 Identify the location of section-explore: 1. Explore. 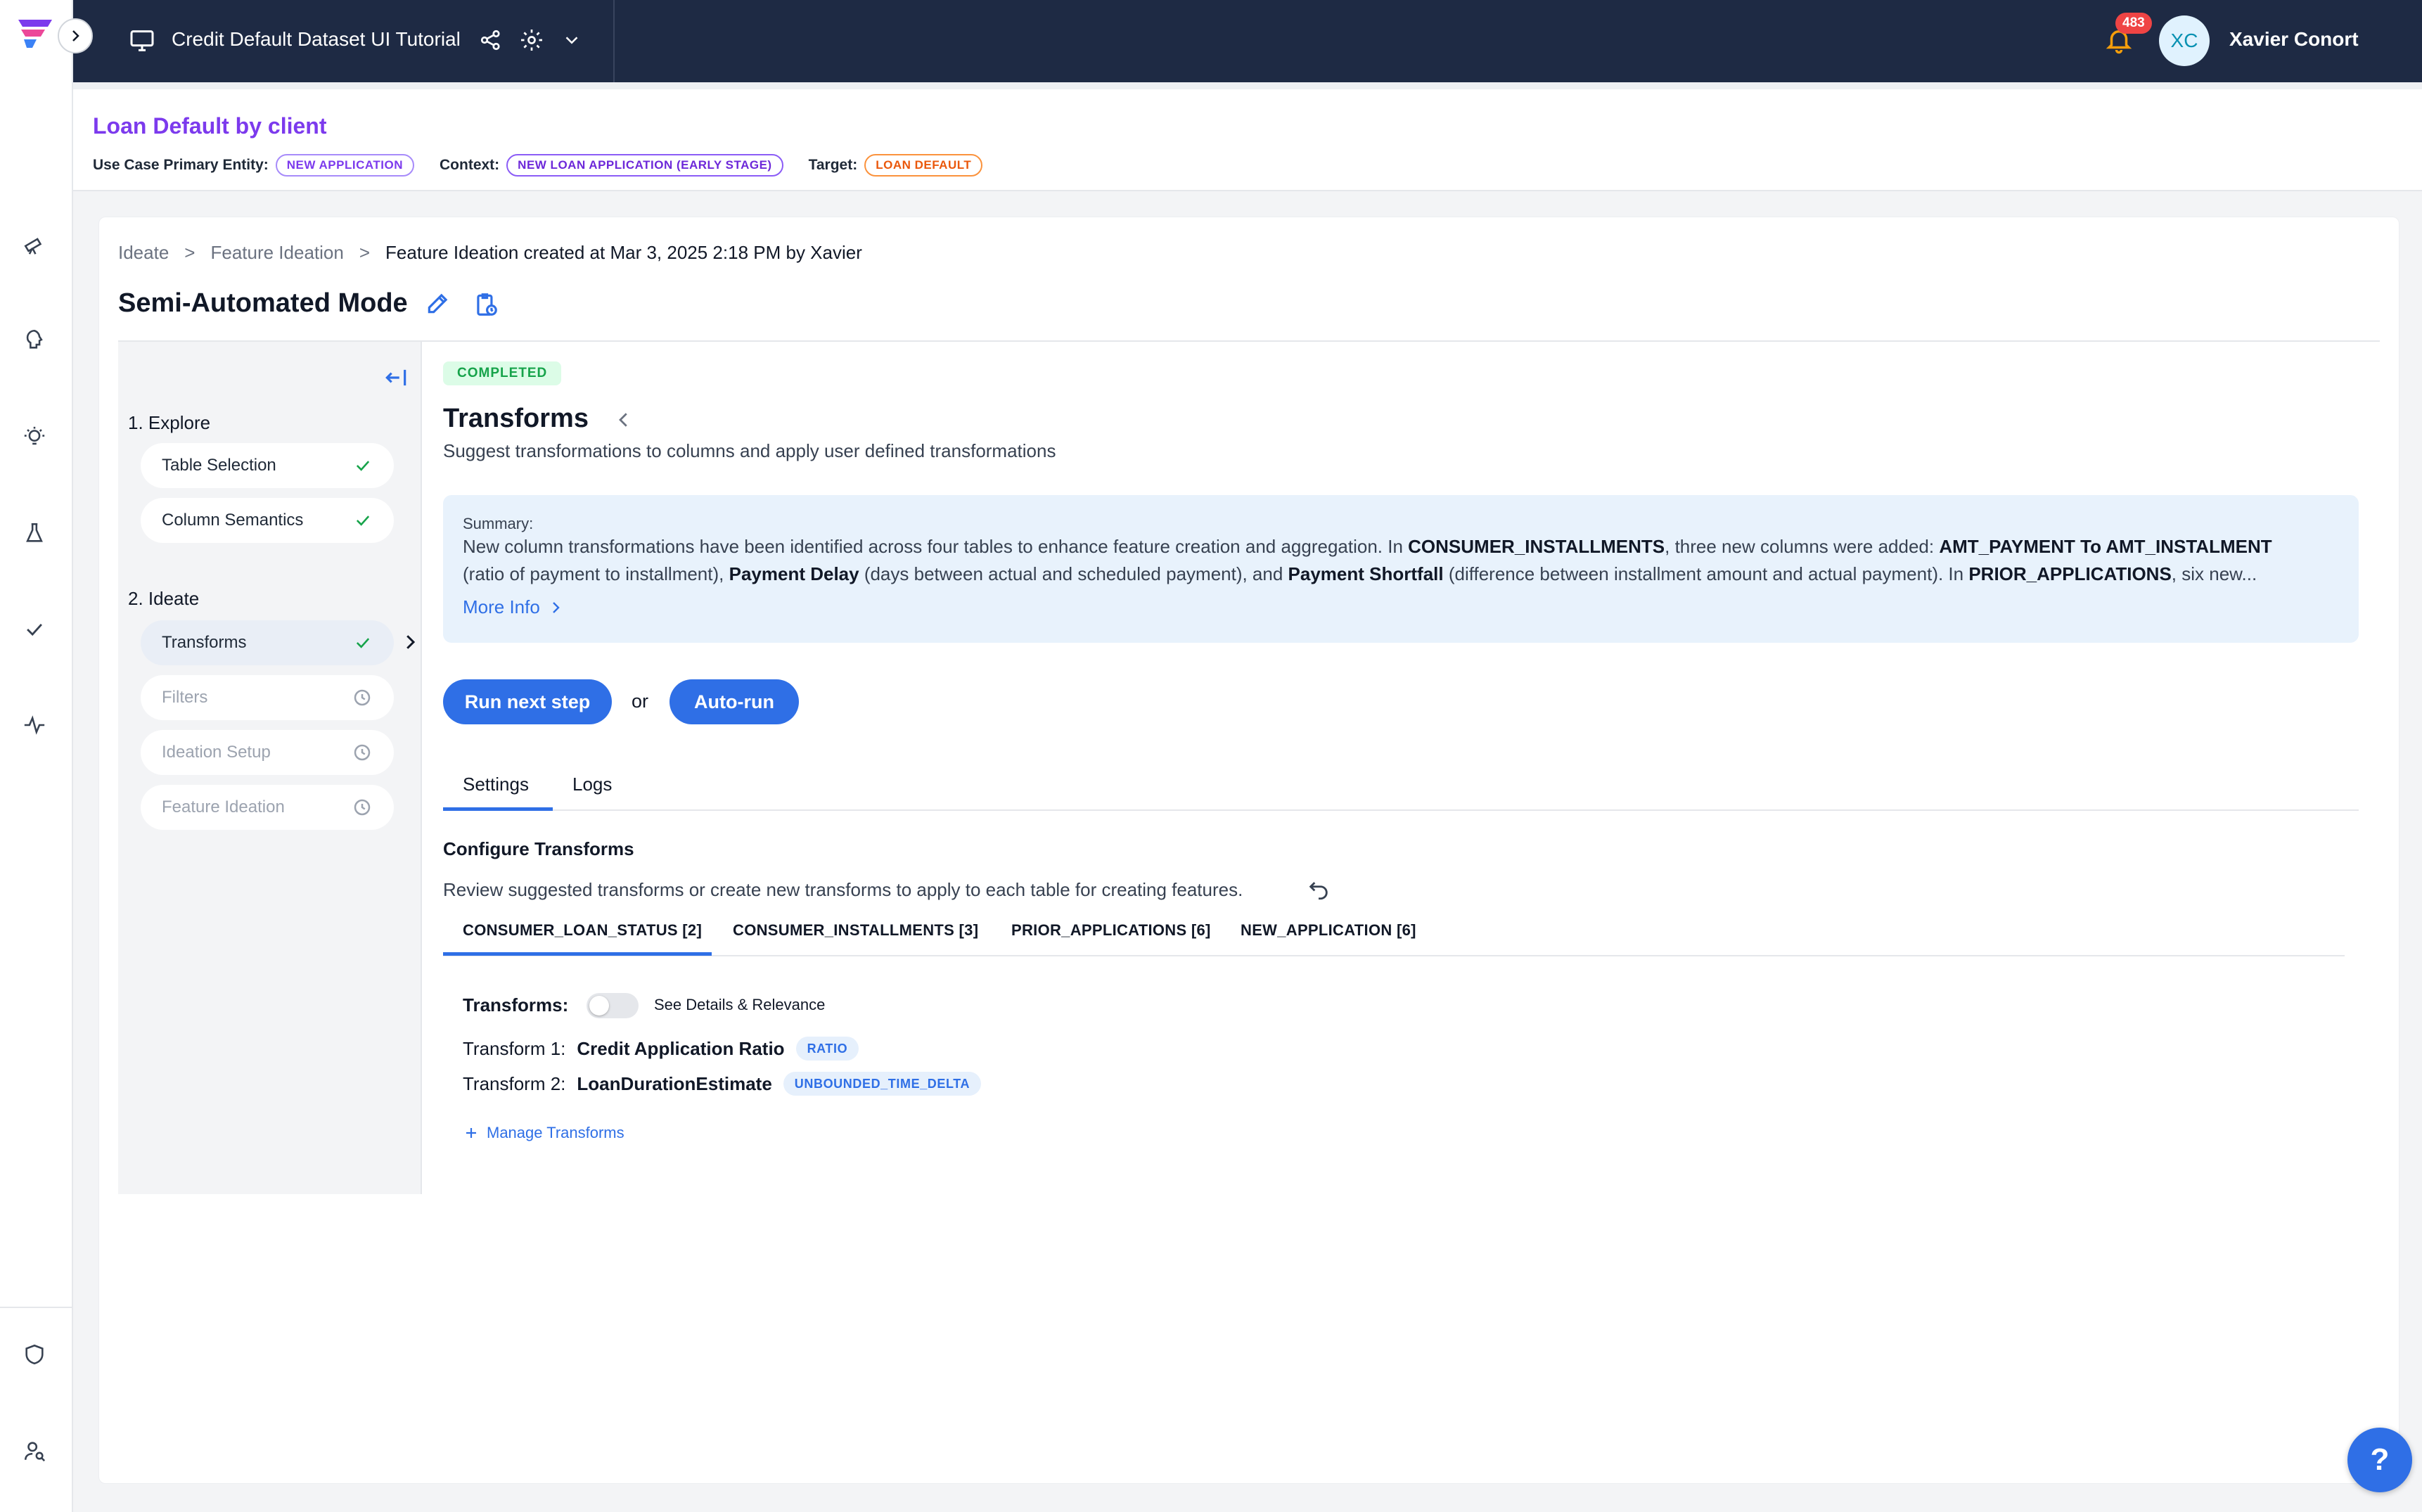
(169, 422).